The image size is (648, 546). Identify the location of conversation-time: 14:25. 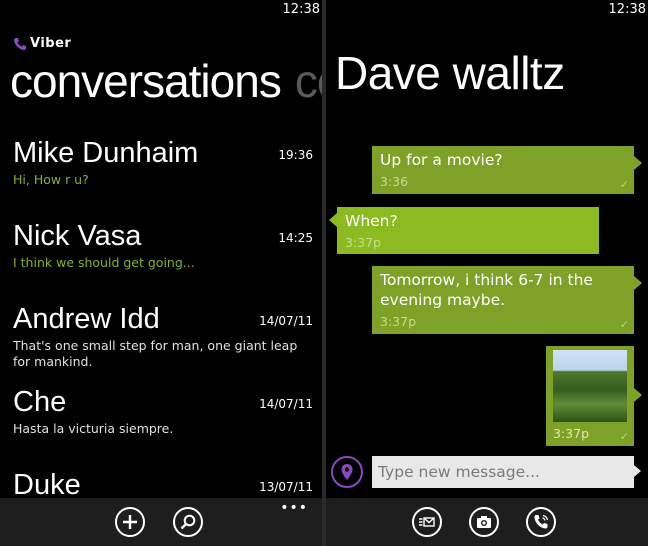
(295, 238).